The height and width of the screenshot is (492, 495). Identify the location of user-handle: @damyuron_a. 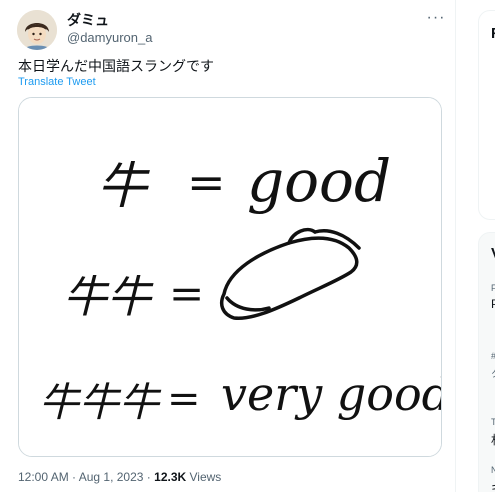
(109, 37).